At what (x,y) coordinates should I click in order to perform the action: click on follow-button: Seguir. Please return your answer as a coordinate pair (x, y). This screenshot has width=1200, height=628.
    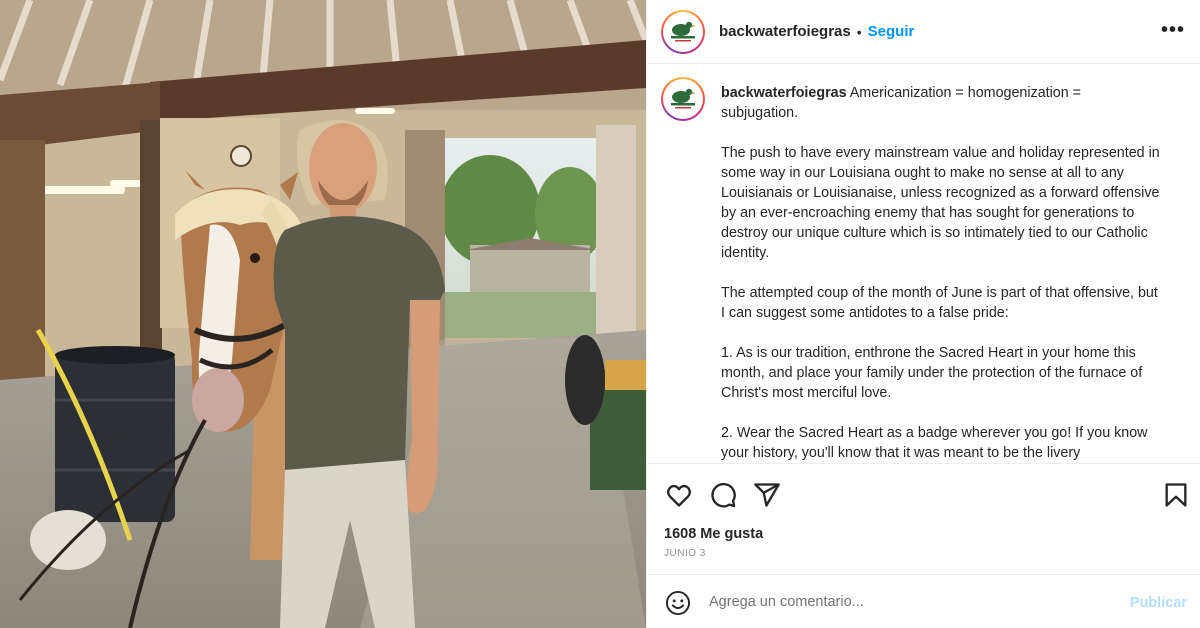
    Looking at the image, I should click on (891, 31).